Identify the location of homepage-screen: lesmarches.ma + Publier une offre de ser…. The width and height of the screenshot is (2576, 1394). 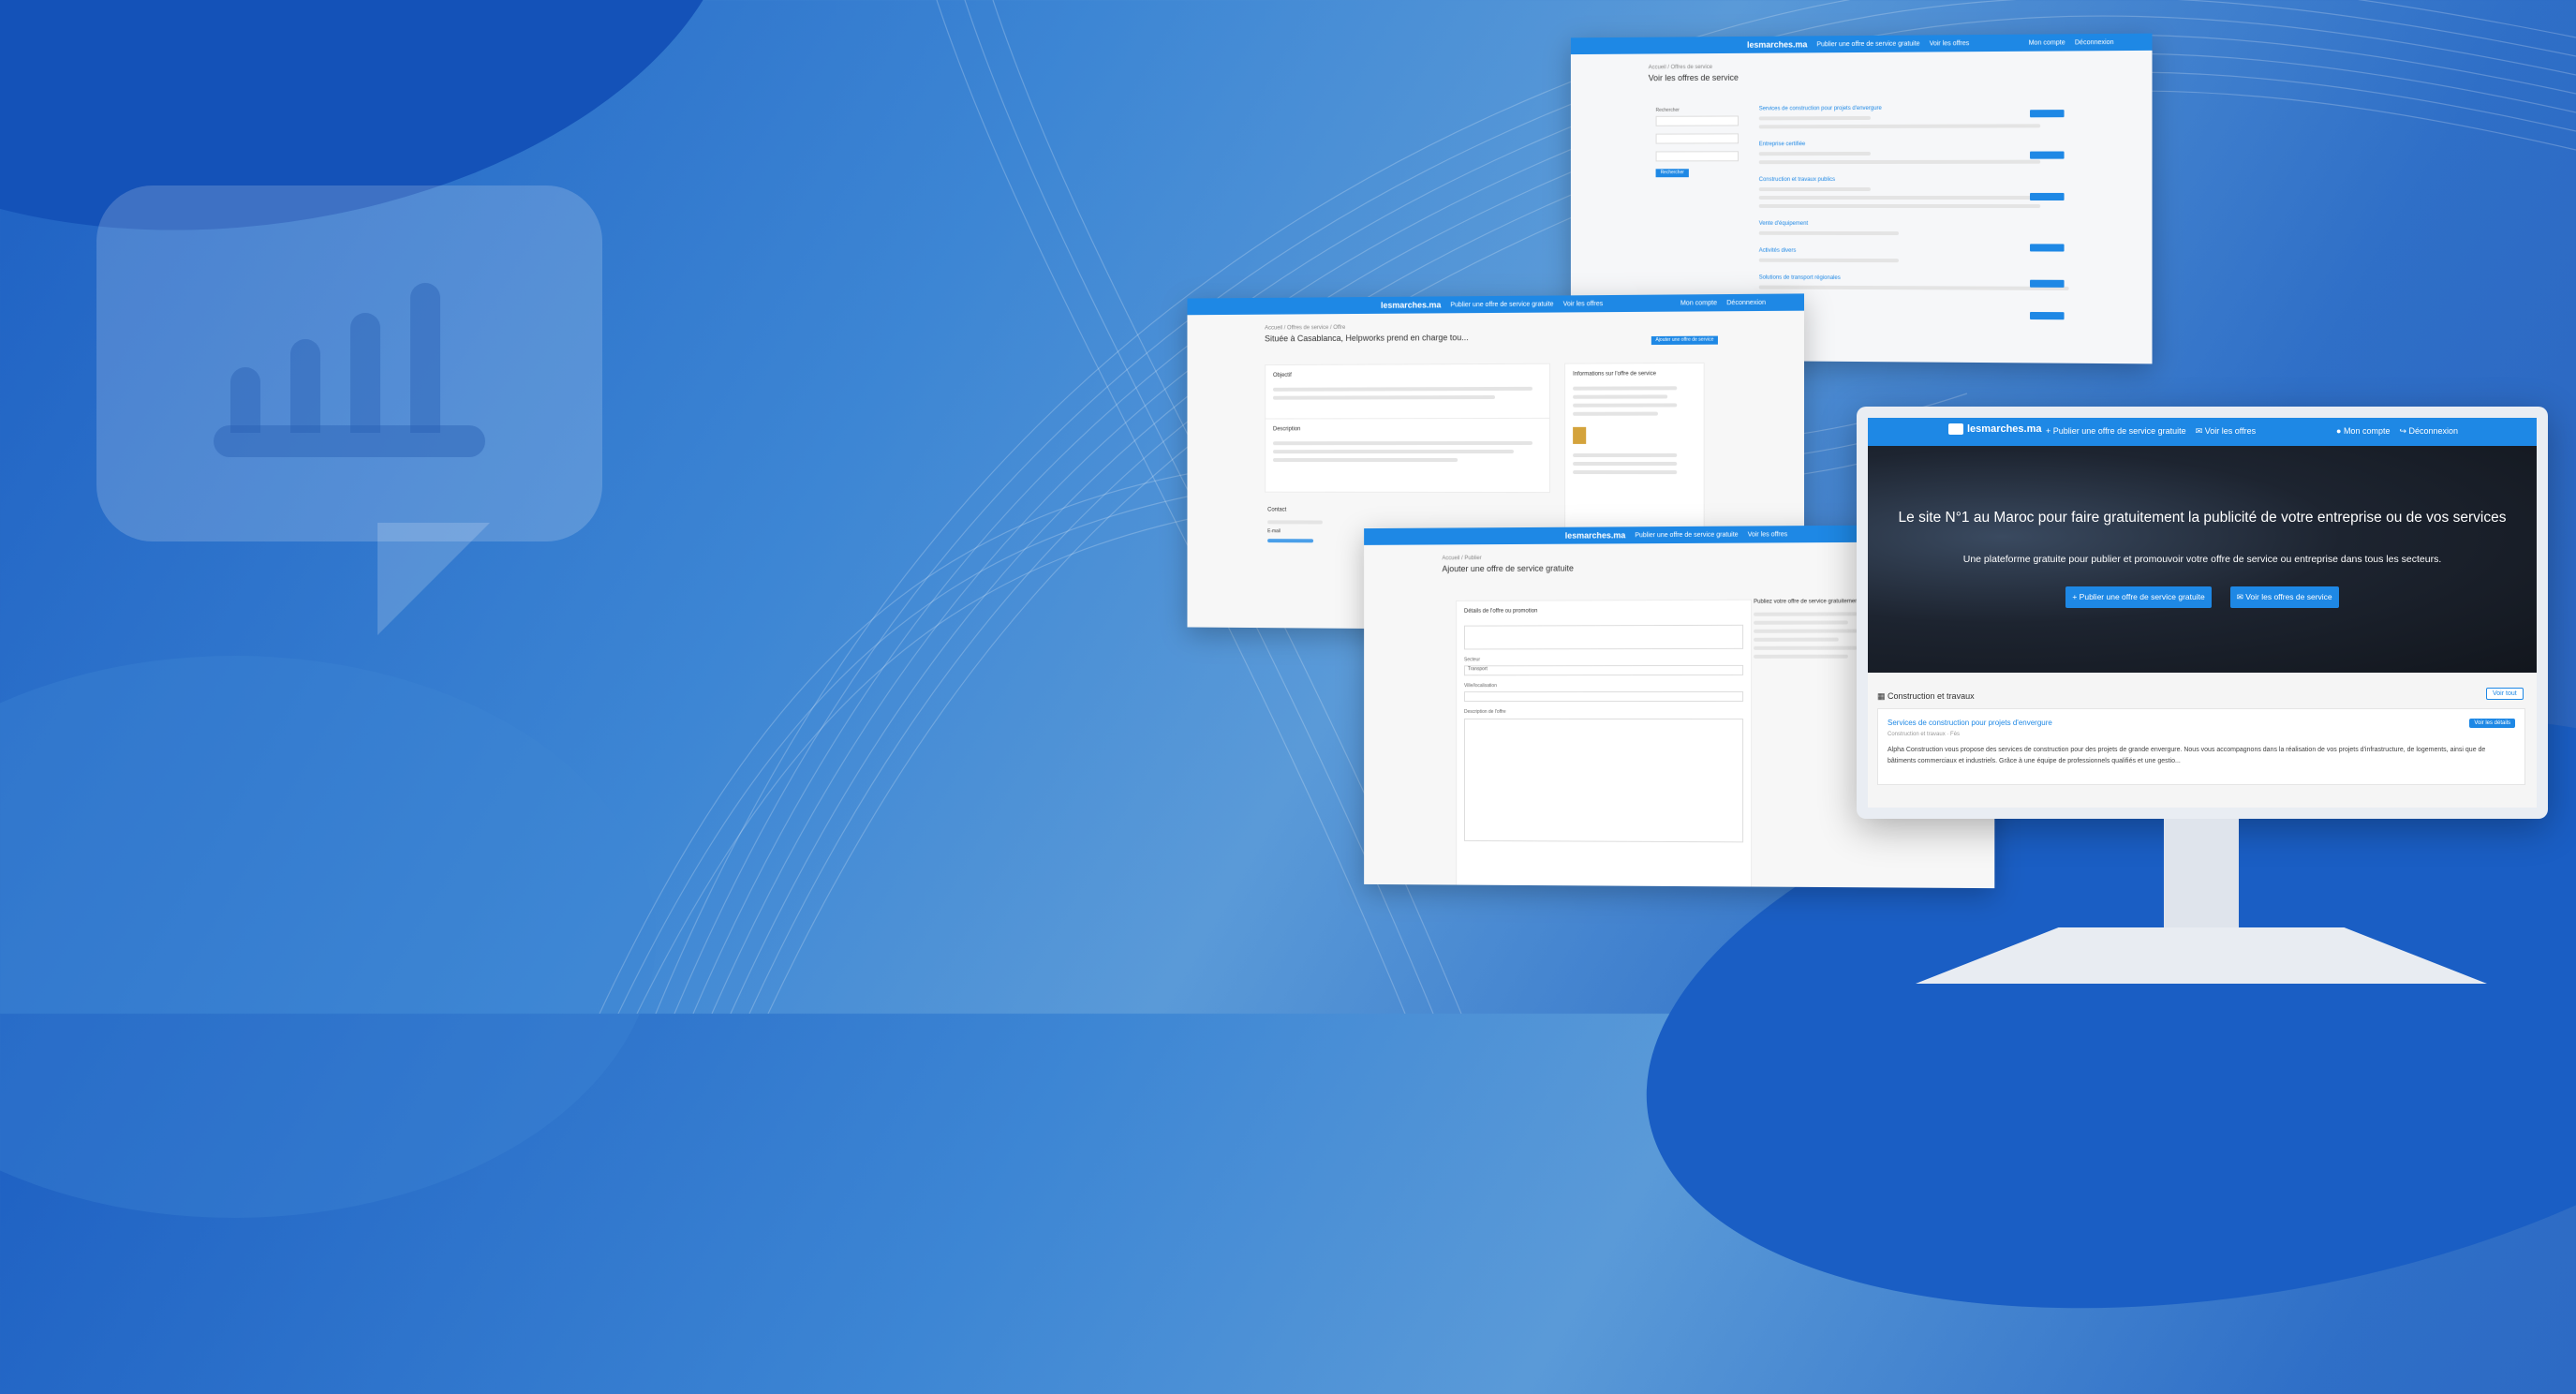
(2203, 613).